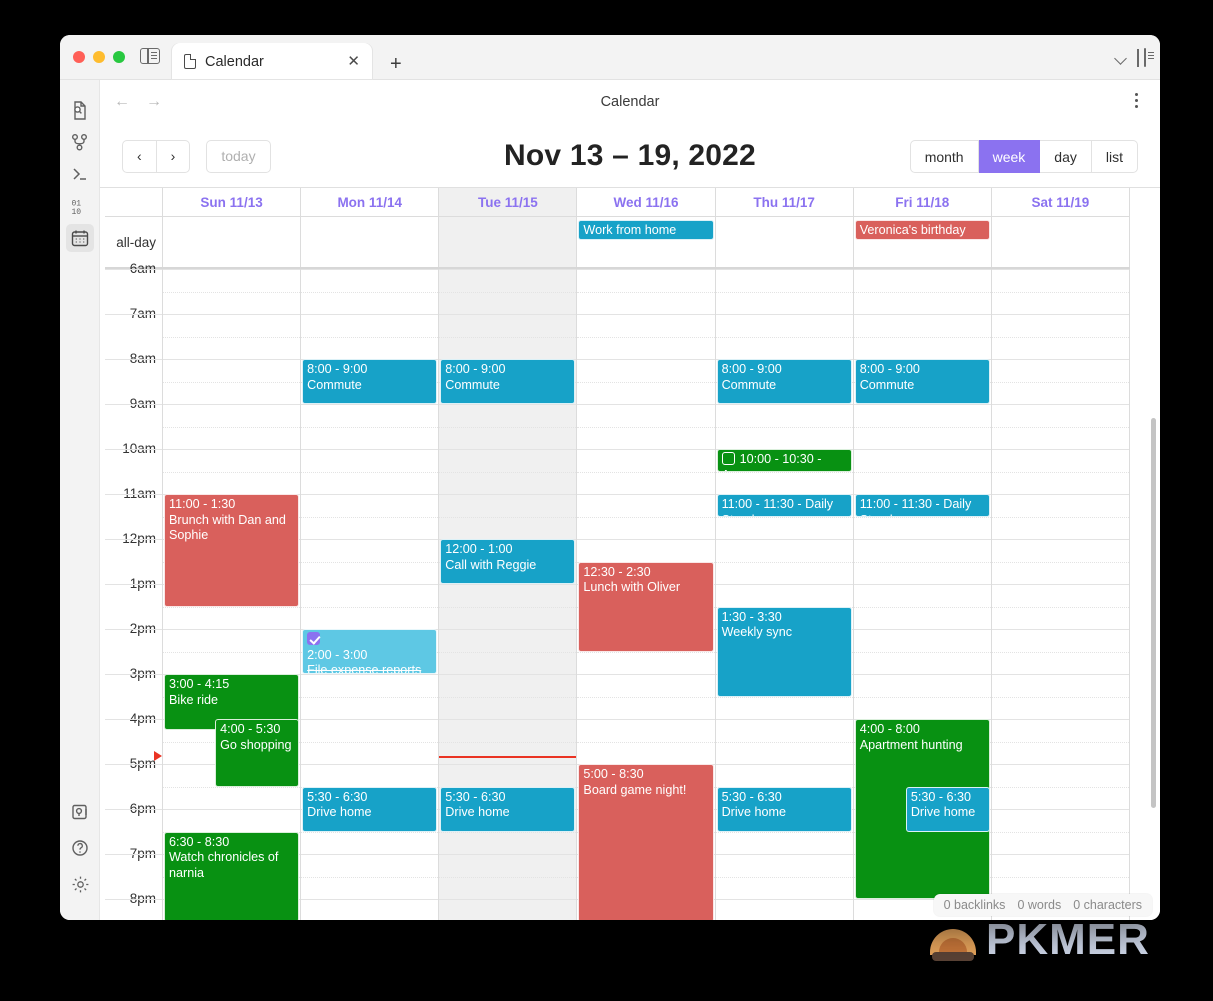 The image size is (1213, 1001). What do you see at coordinates (923, 202) in the screenshot?
I see `day-header-5: Fri 11/18` at bounding box center [923, 202].